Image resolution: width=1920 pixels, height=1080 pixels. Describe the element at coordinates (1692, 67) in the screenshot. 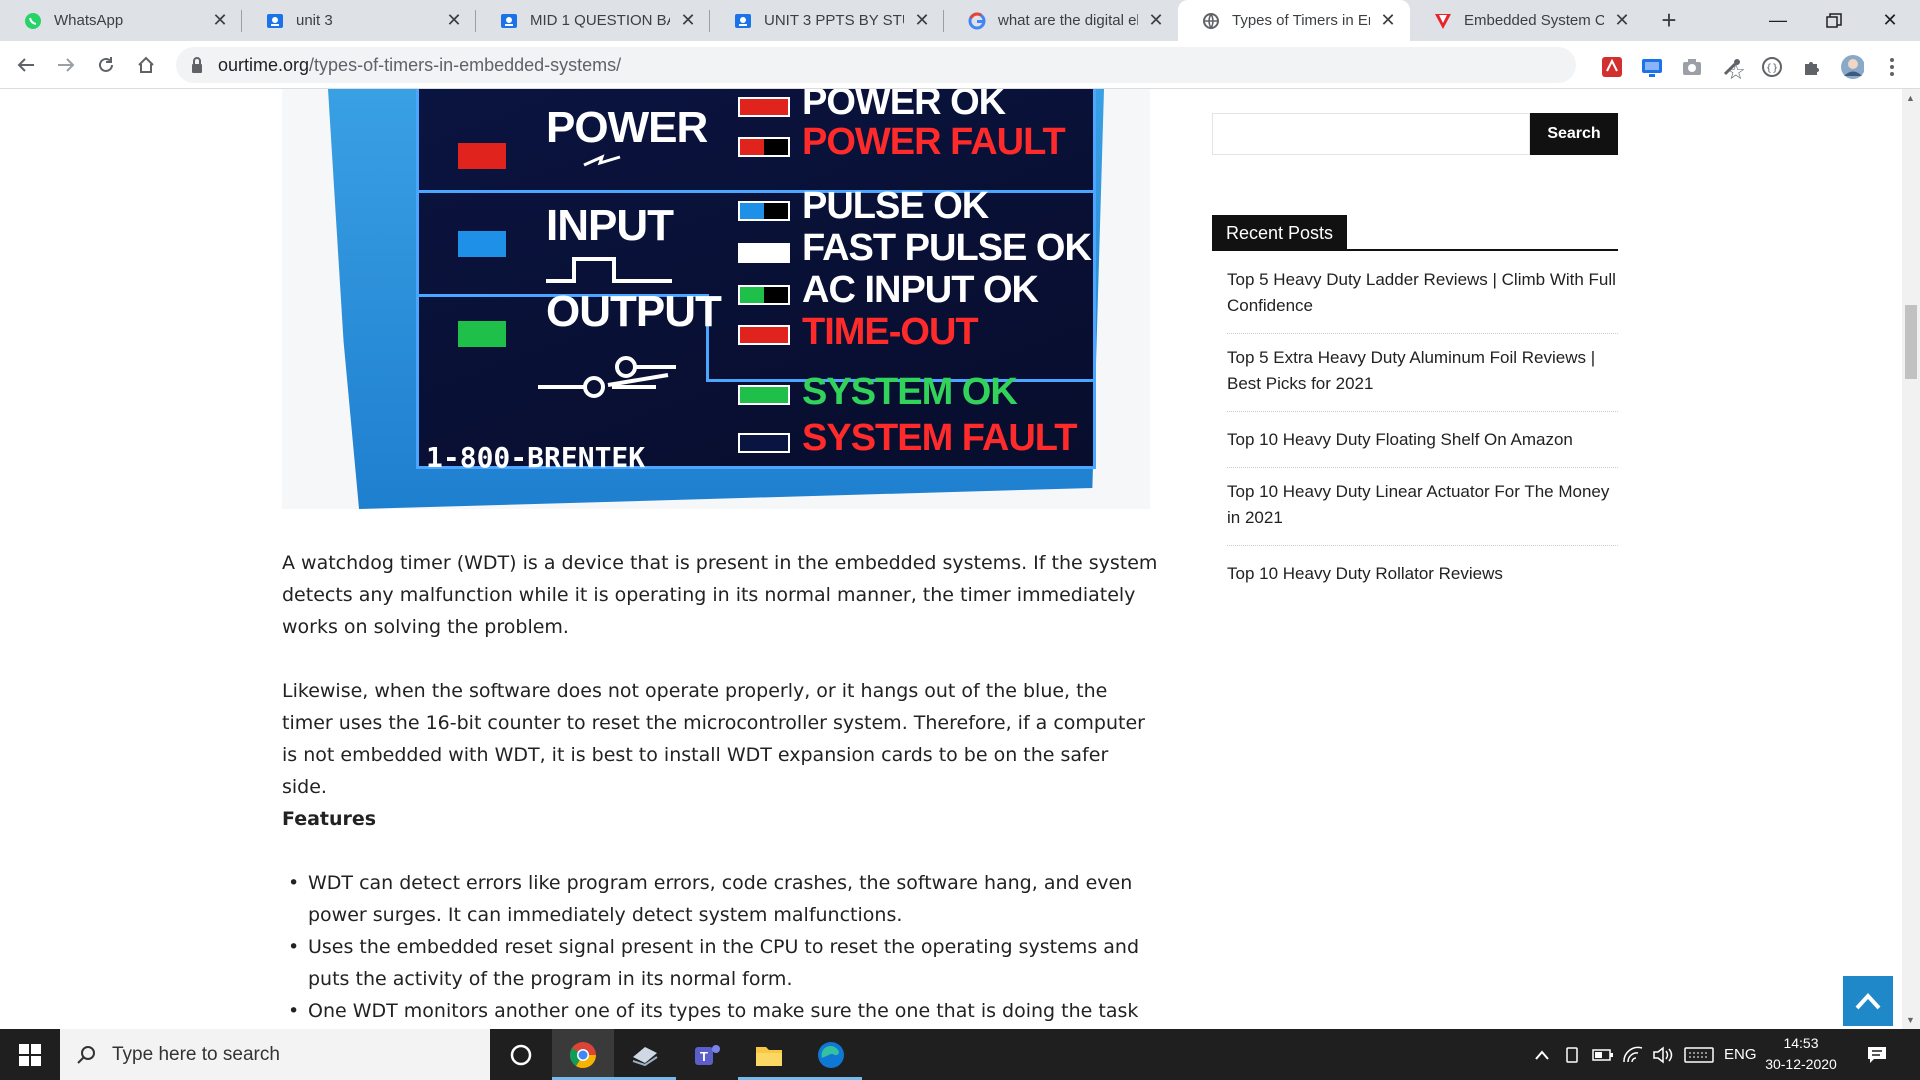

I see `camera-extension-icon` at that location.